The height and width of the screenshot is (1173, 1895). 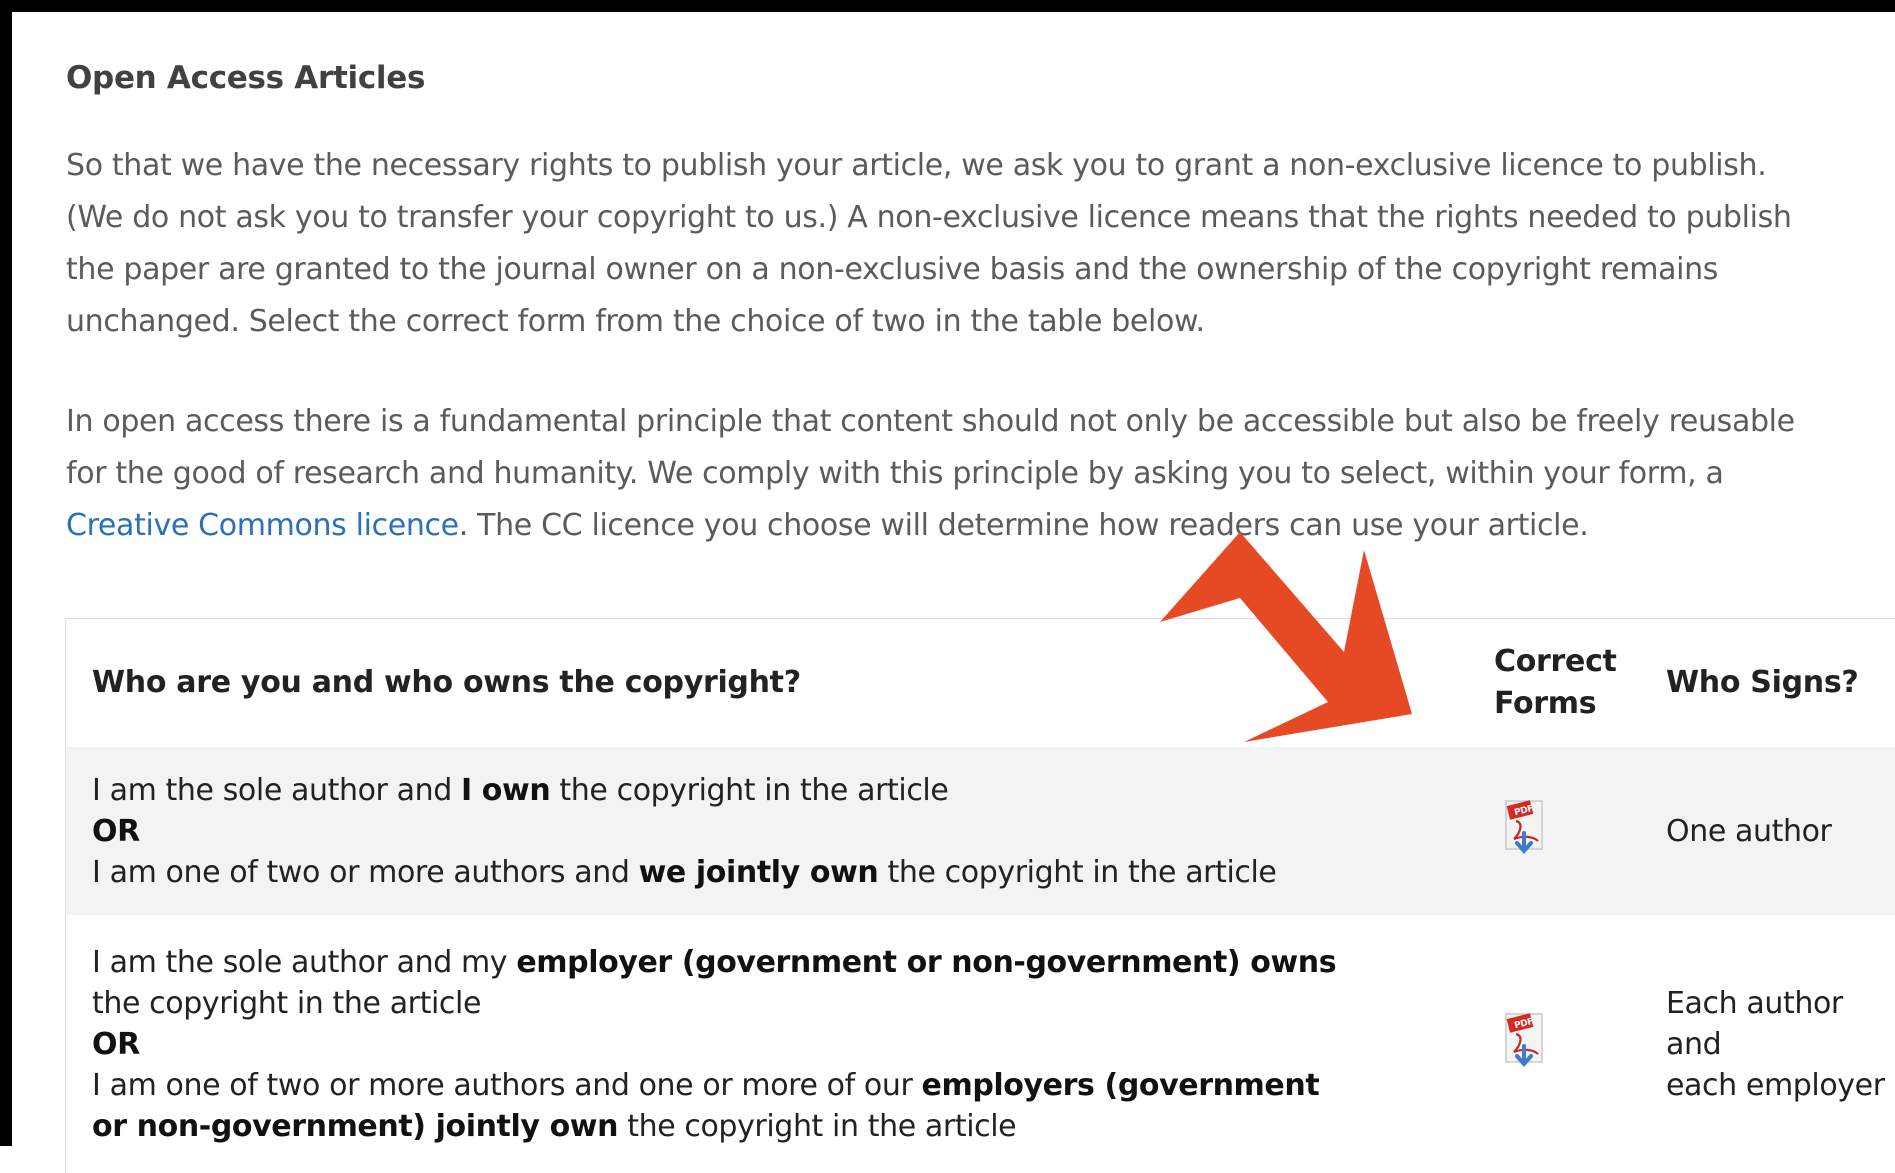 What do you see at coordinates (246, 78) in the screenshot?
I see `page-title: Open Access Articles` at bounding box center [246, 78].